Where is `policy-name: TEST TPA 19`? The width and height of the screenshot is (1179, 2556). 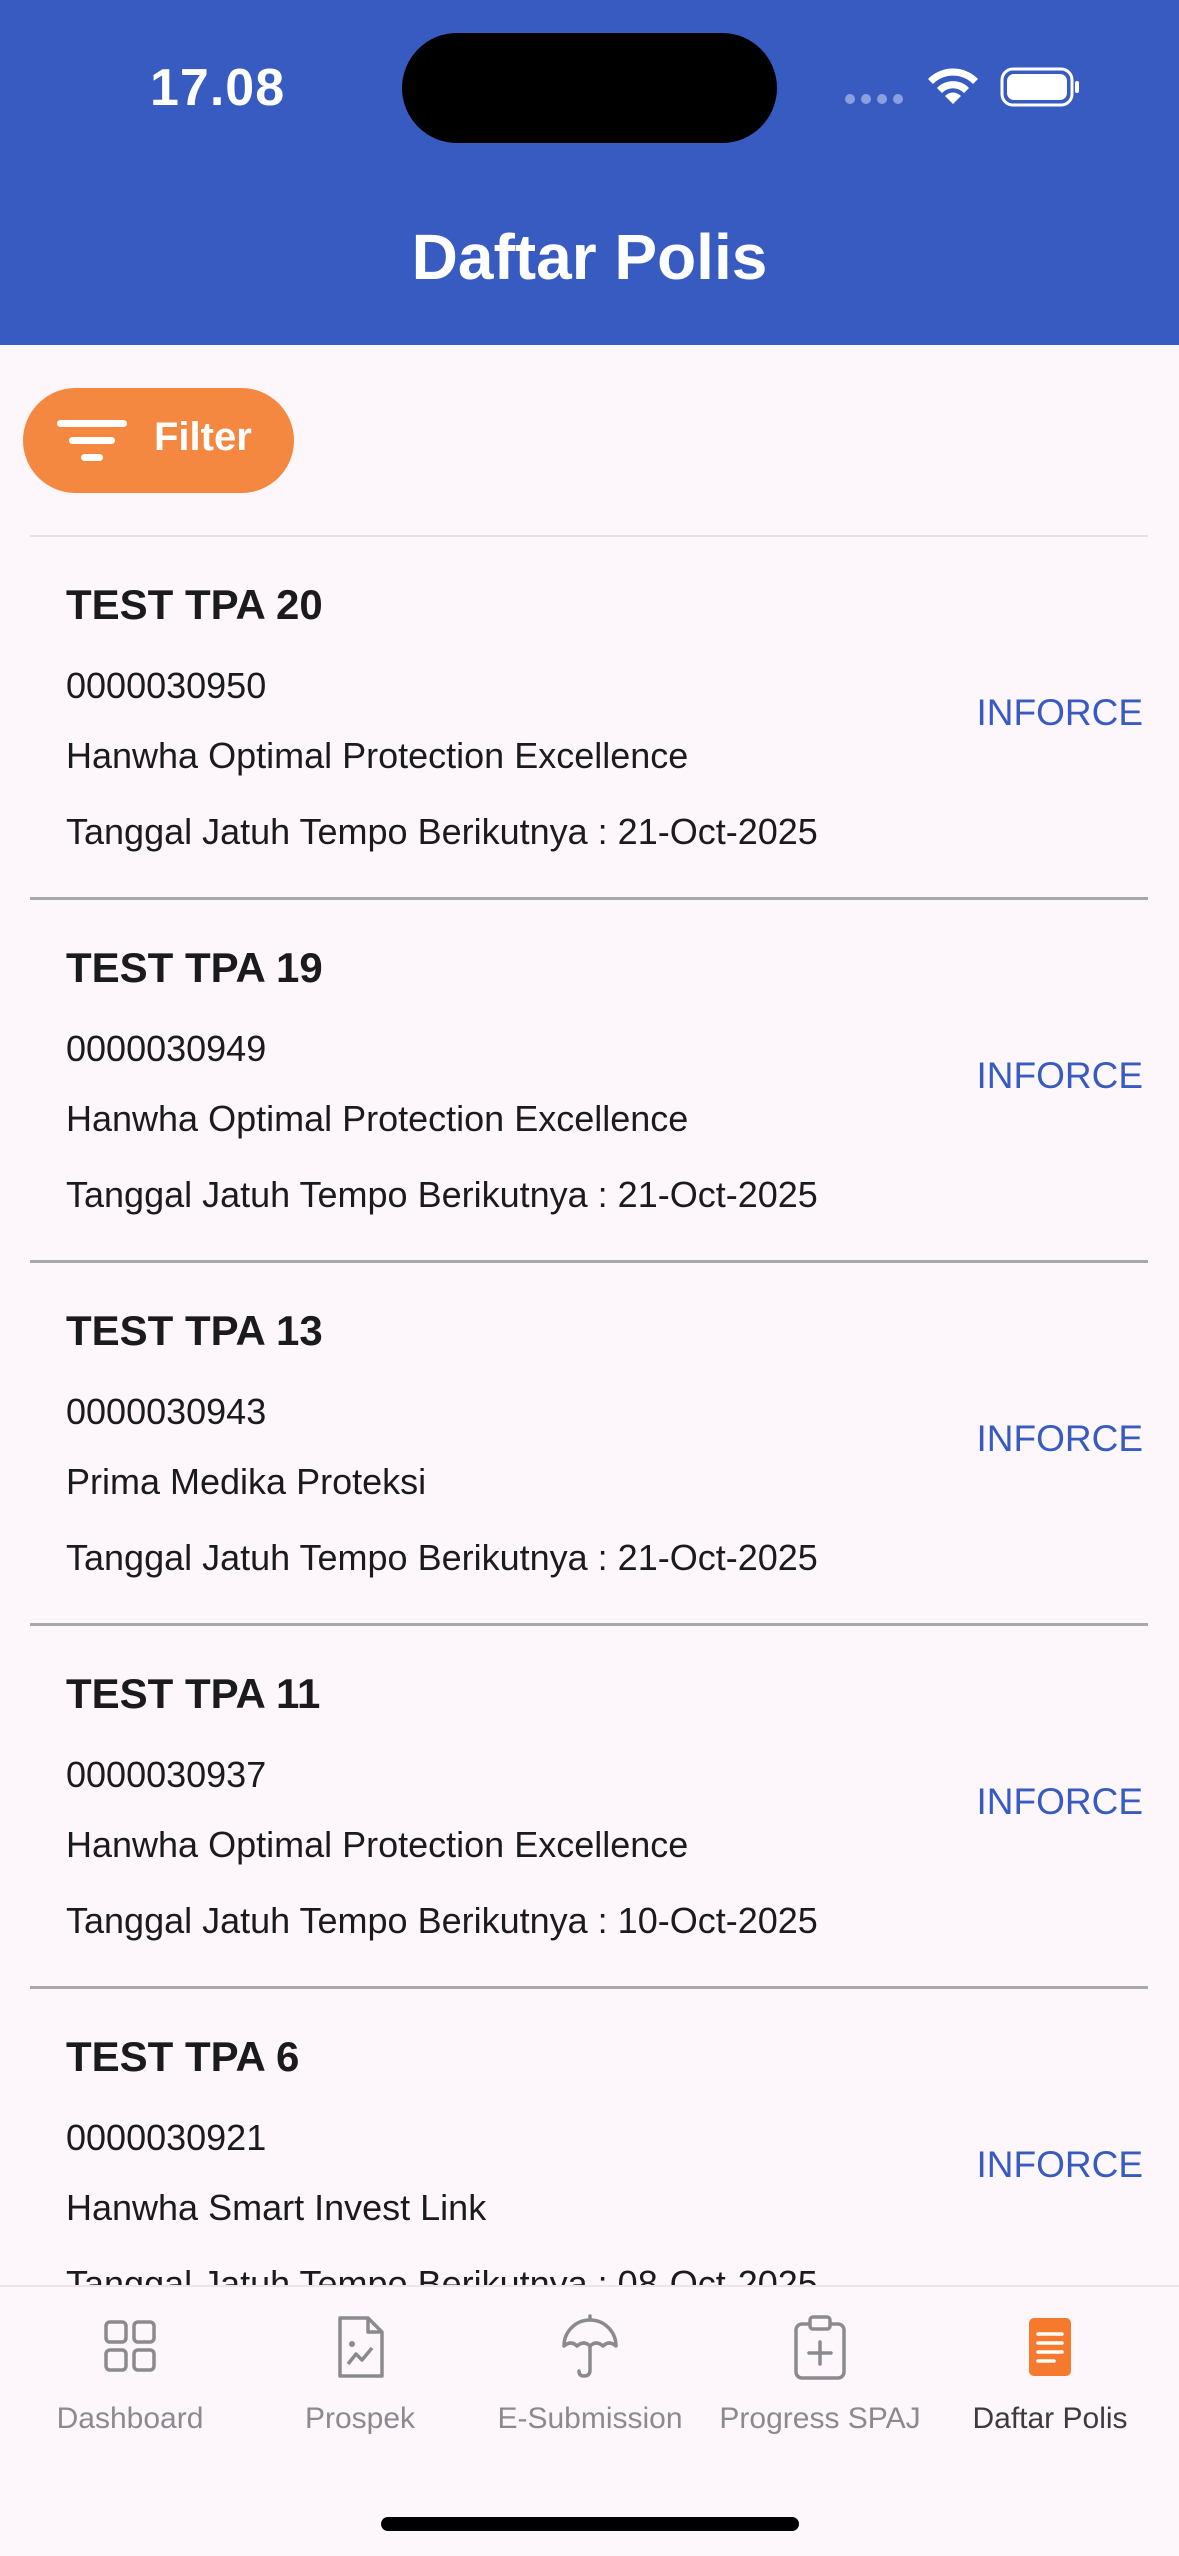 policy-name: TEST TPA 19 is located at coordinates (194, 967).